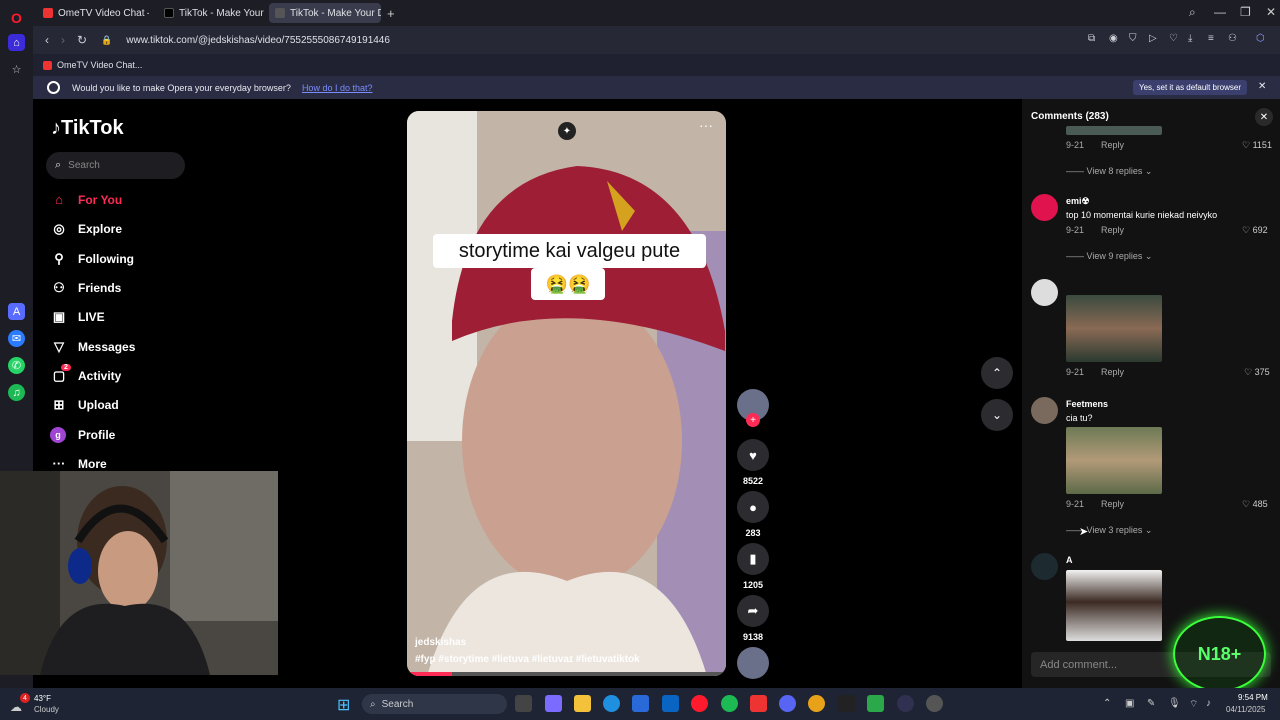 The width and height of the screenshot is (1280, 720). Describe the element at coordinates (1109, 171) in the screenshot. I see `view-replies-button: —— View 8 replies ⌄` at that location.